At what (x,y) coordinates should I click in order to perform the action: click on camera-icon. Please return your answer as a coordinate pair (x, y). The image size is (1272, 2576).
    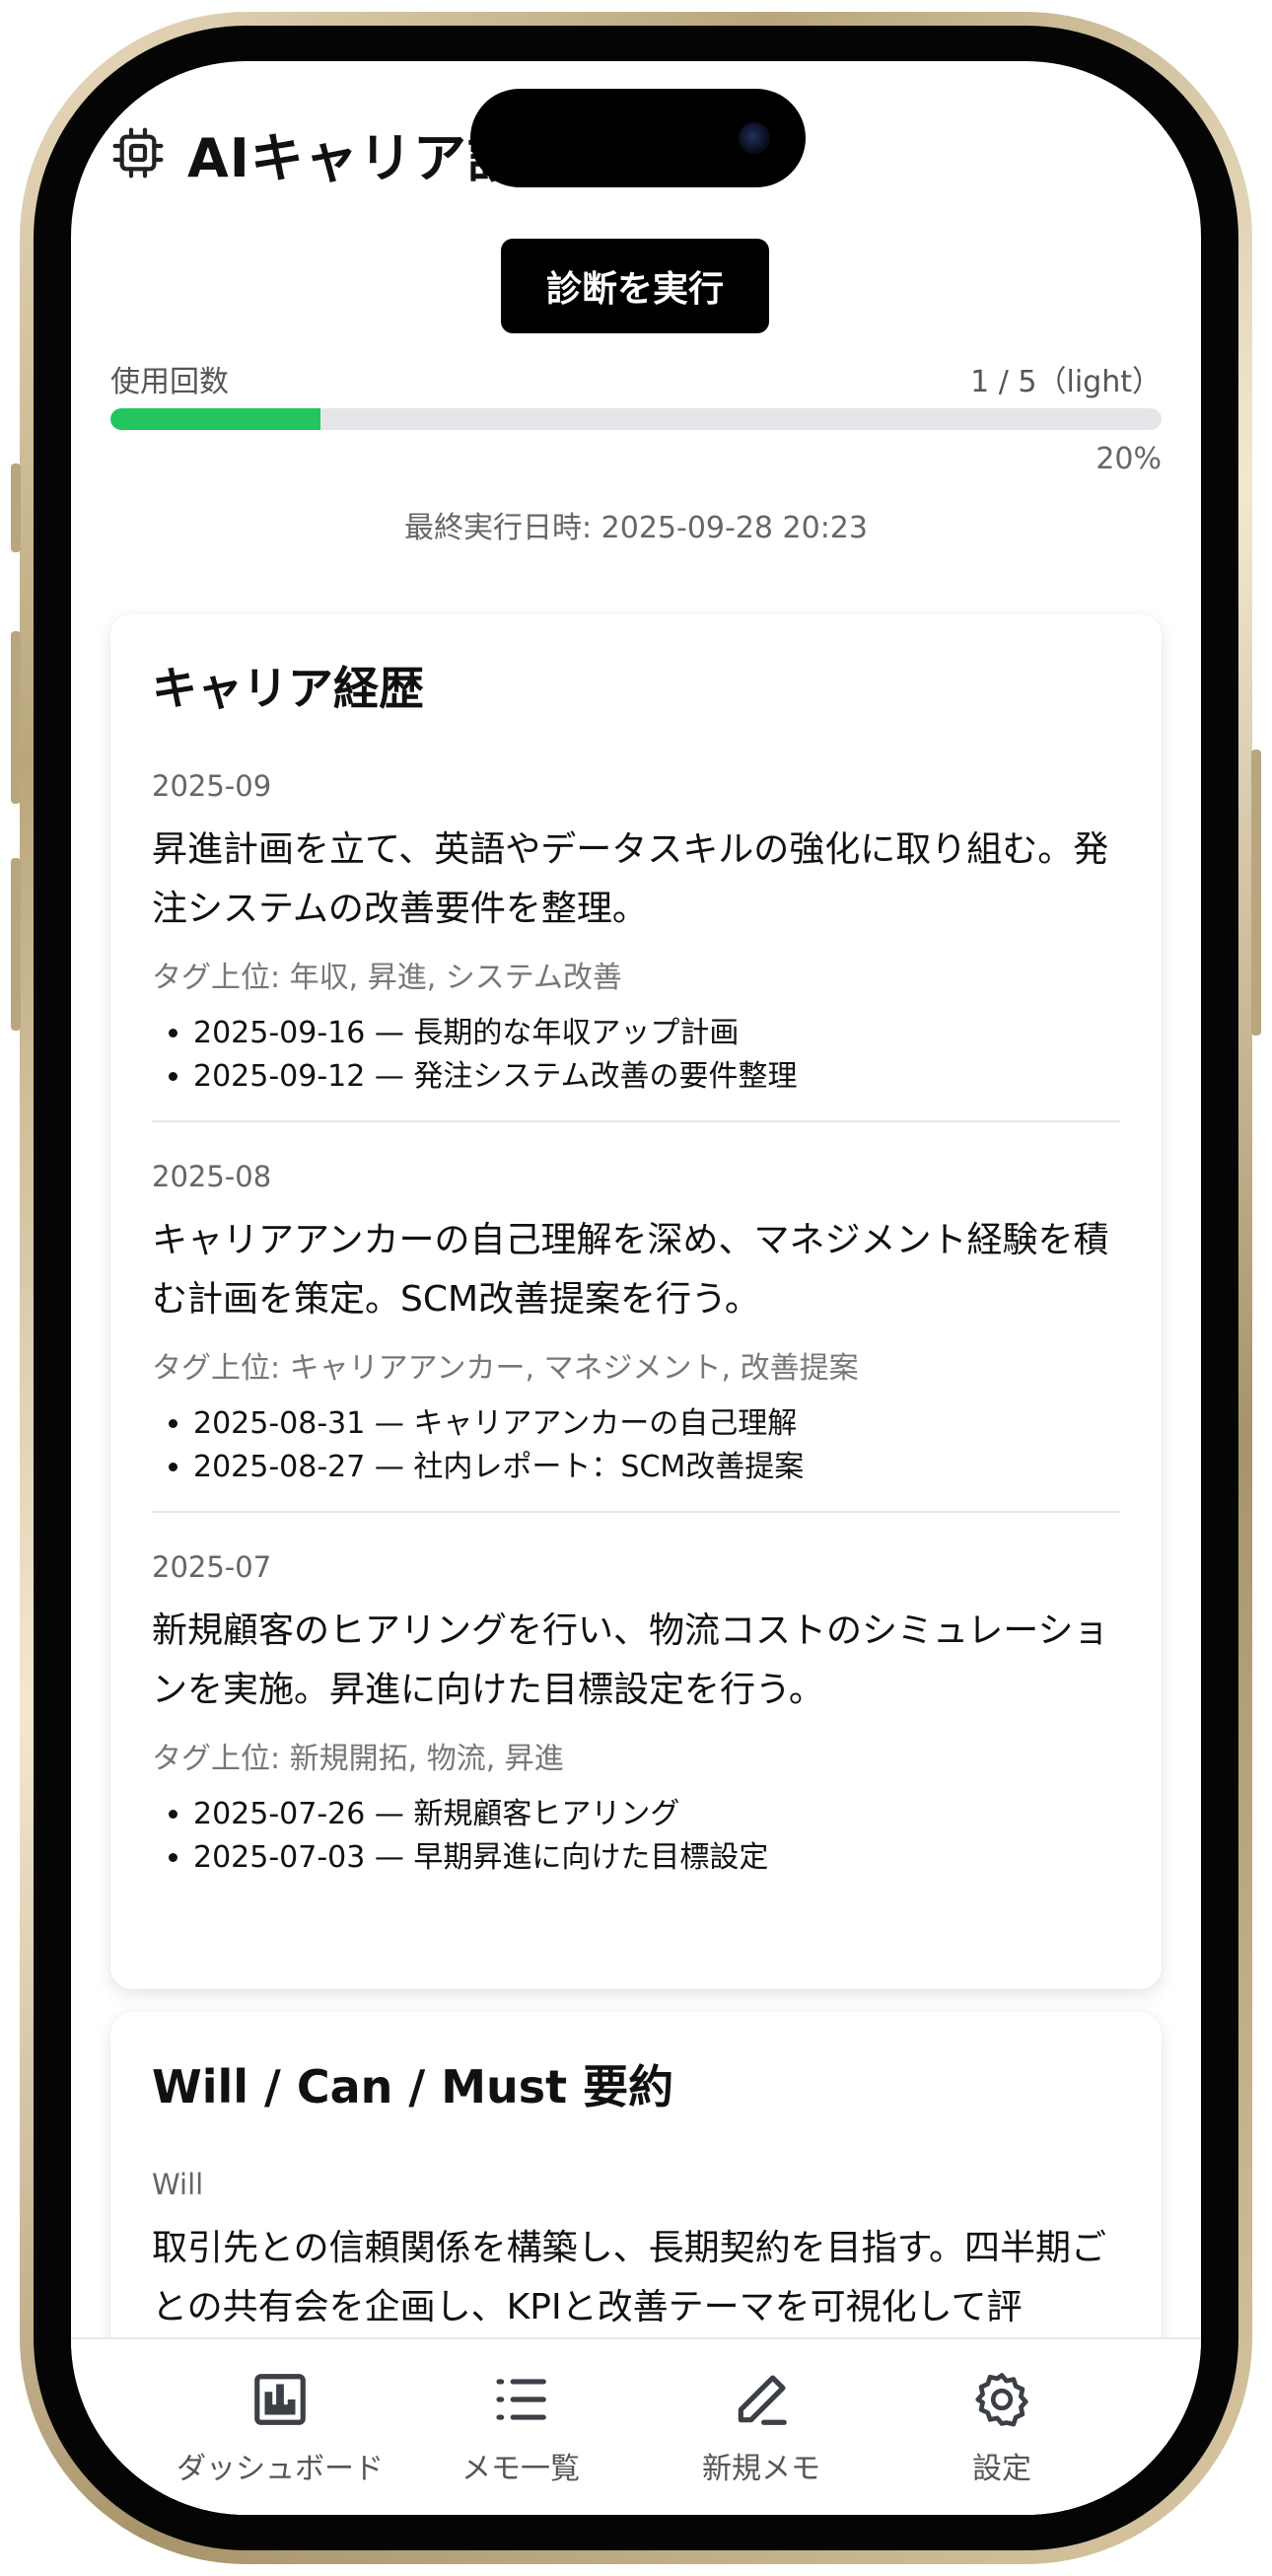
    Looking at the image, I should click on (754, 138).